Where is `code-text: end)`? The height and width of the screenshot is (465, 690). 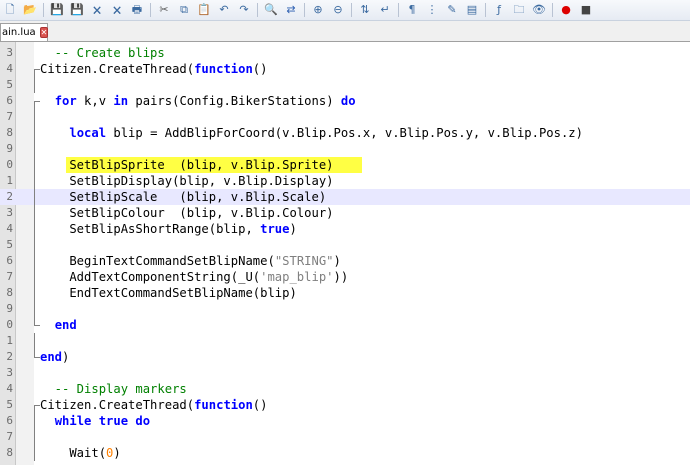 code-text: end) is located at coordinates (55, 357).